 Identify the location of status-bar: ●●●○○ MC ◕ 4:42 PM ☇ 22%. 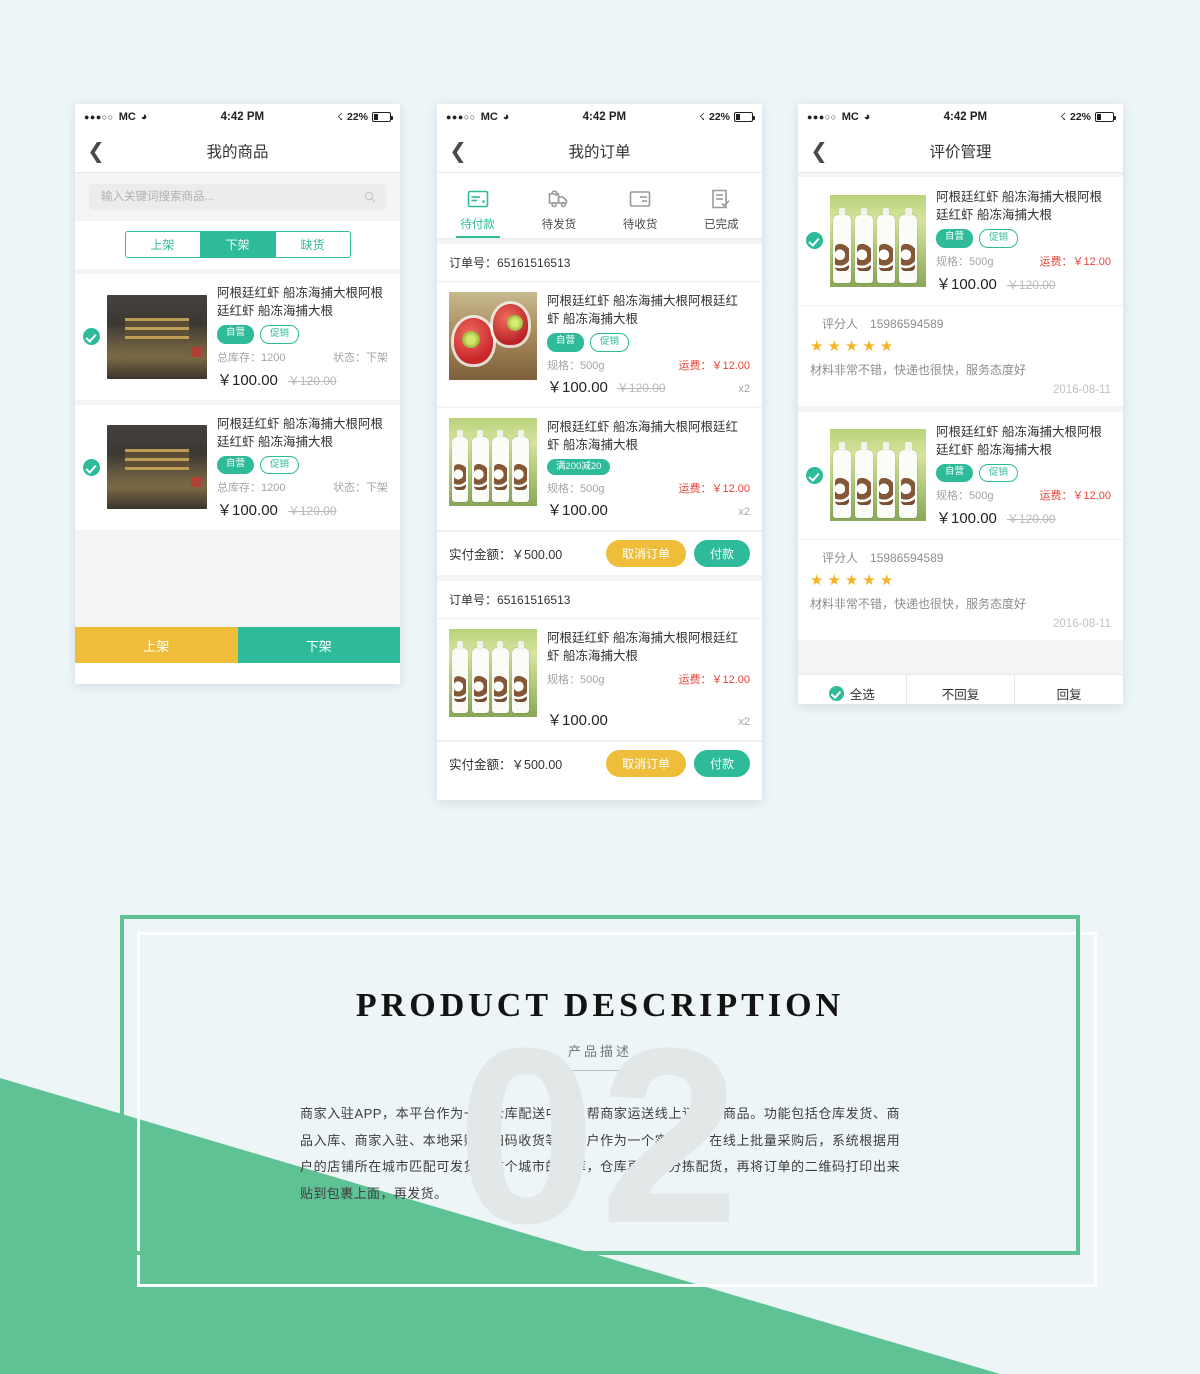
(599, 117).